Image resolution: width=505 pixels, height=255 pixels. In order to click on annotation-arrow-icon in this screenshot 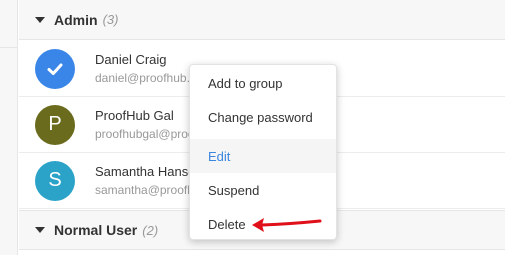, I will do `click(287, 225)`.